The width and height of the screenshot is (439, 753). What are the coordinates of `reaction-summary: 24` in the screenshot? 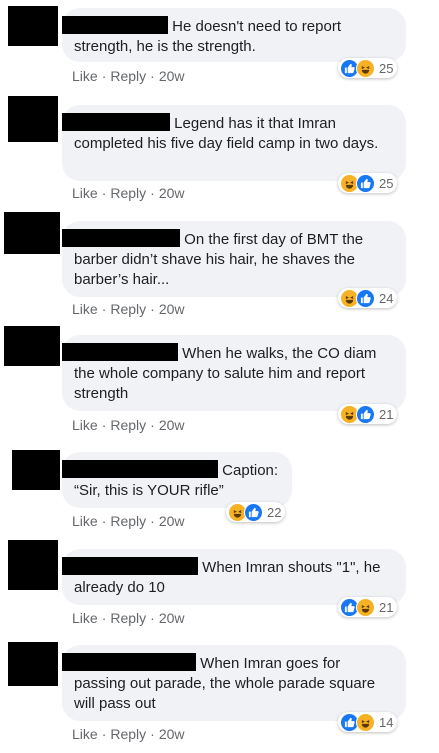 It's located at (368, 298).